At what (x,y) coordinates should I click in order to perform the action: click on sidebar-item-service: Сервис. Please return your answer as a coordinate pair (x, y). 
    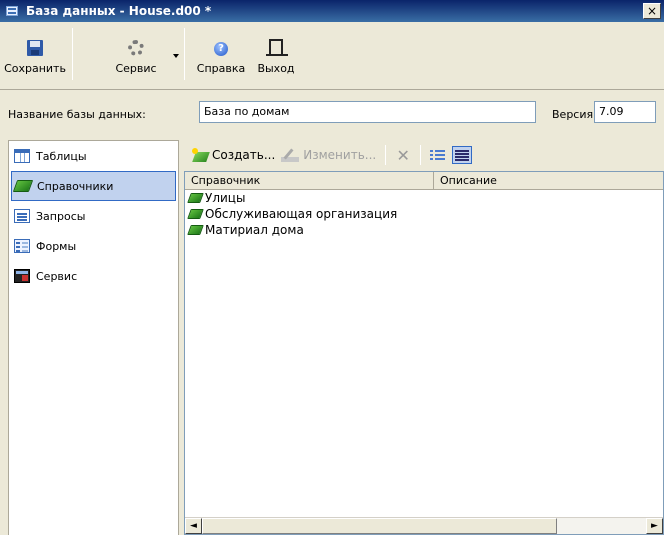
    Looking at the image, I should click on (93, 276).